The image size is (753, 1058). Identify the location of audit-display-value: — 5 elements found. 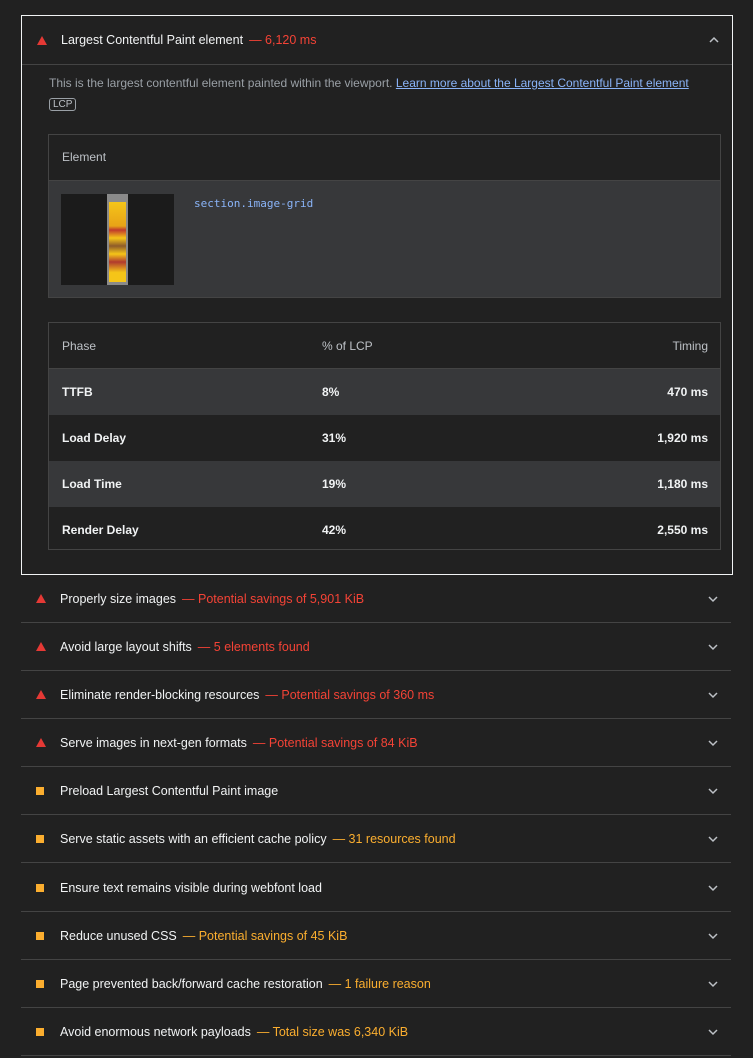
(253, 646).